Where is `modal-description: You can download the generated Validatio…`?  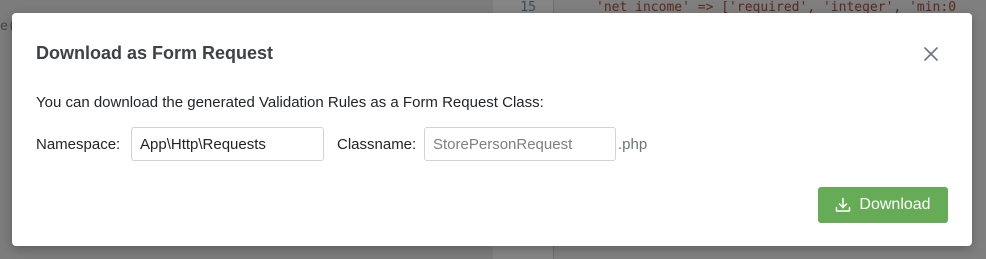 modal-description: You can download the generated Validatio… is located at coordinates (290, 102).